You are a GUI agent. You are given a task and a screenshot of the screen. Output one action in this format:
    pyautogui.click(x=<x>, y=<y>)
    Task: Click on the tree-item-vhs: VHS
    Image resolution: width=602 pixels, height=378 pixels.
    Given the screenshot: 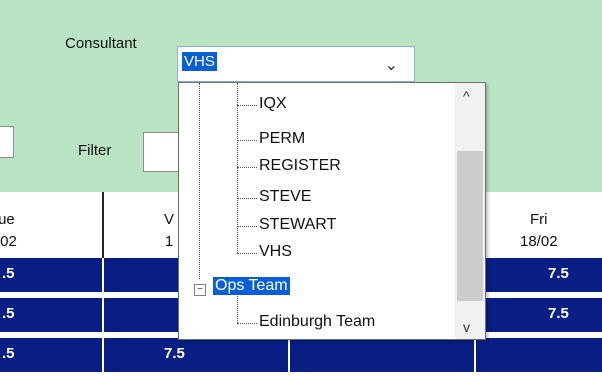 What is the action you would take?
    pyautogui.click(x=275, y=252)
    